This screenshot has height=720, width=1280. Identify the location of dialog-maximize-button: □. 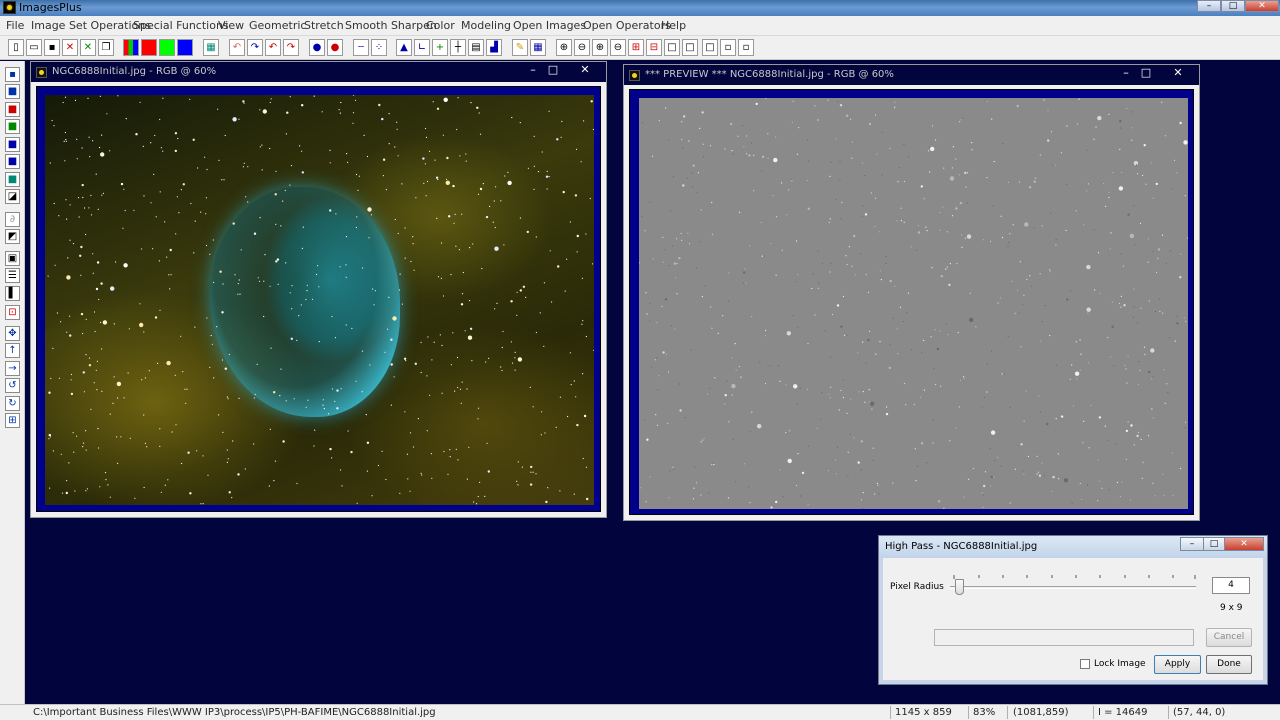
(1214, 544).